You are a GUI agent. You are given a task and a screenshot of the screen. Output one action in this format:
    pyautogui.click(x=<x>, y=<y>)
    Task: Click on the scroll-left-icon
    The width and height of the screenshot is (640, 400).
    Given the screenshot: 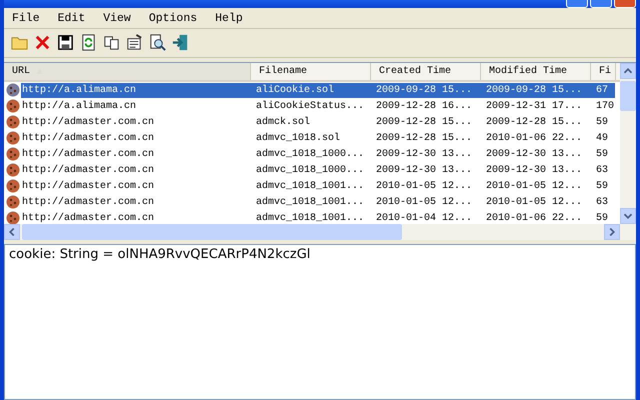 What is the action you would take?
    pyautogui.click(x=12, y=232)
    